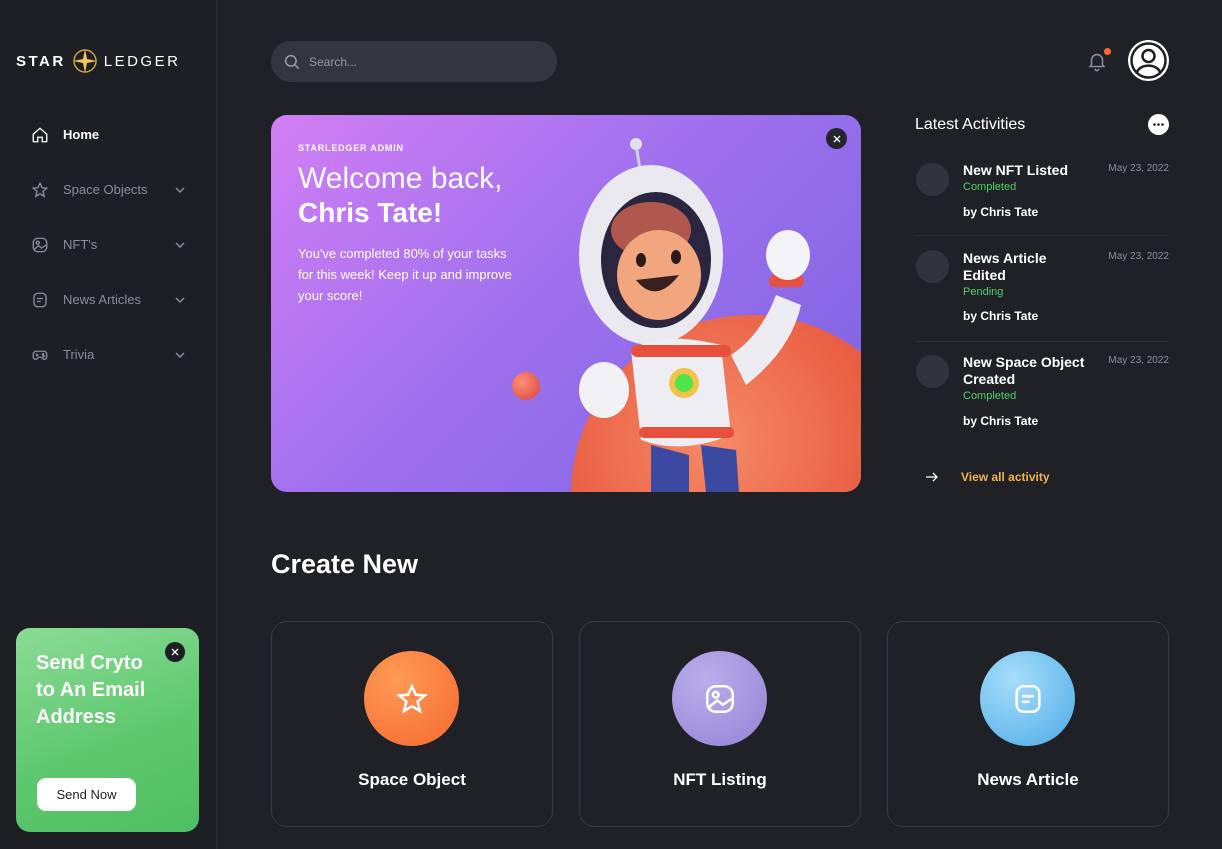 The image size is (1222, 849). I want to click on promo-close-button, so click(175, 652).